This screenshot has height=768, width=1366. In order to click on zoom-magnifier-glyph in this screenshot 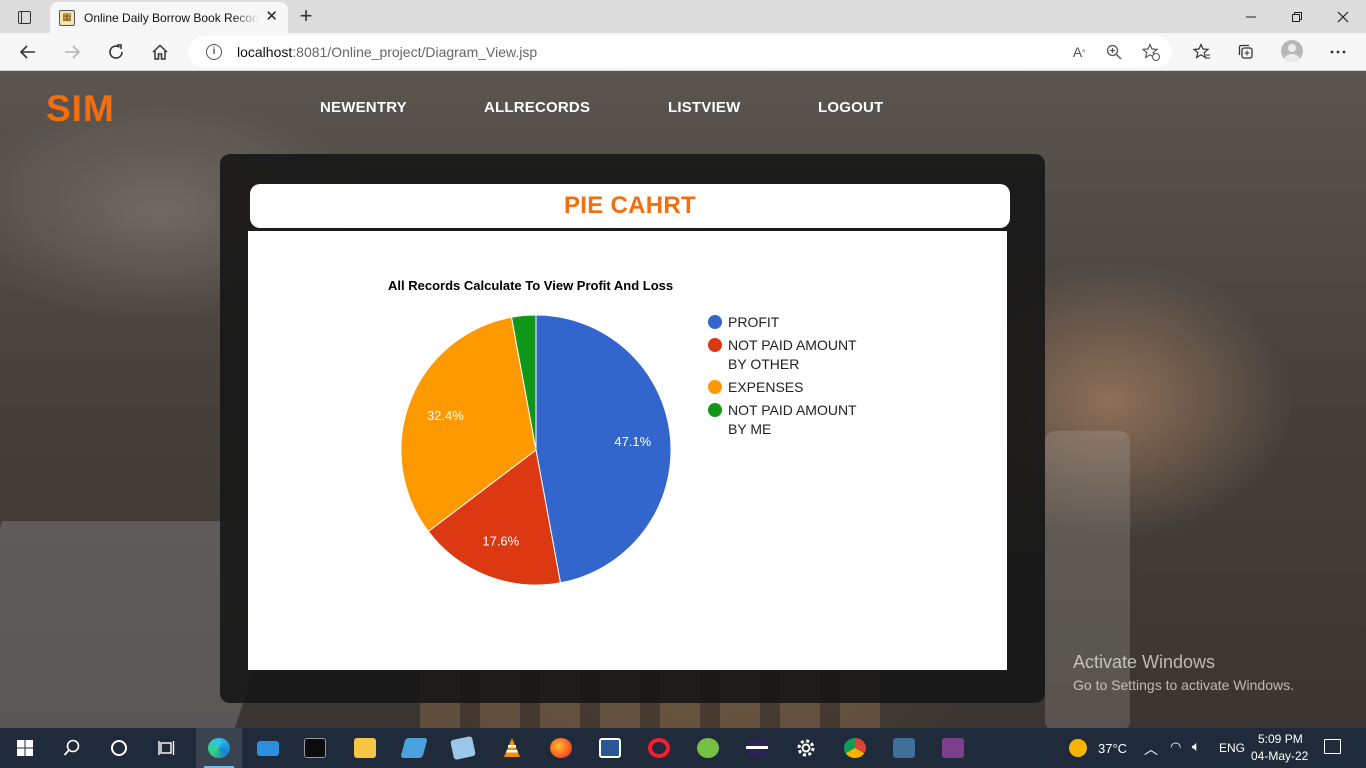, I will do `click(1114, 51)`.